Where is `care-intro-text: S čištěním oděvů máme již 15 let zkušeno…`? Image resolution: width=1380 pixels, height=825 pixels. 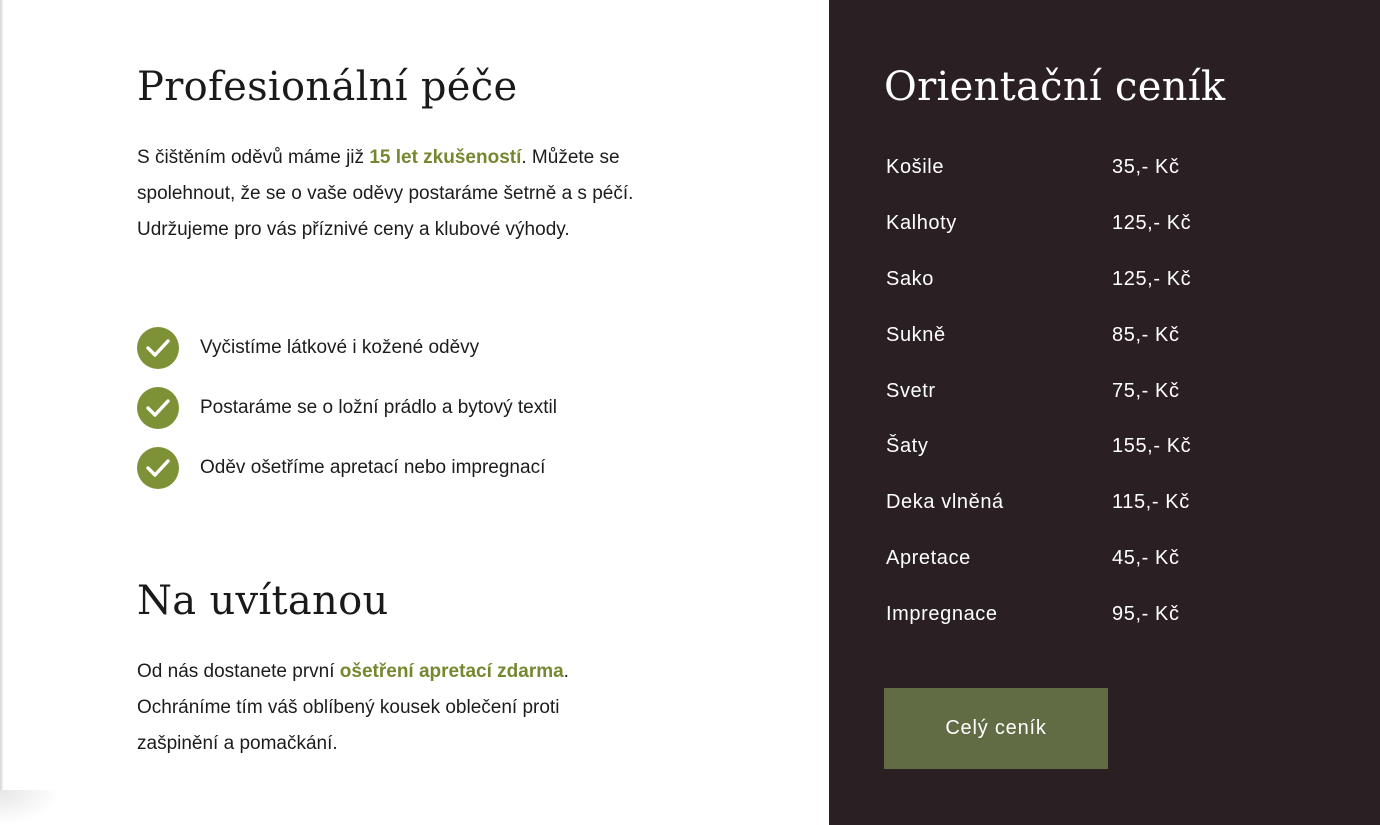 care-intro-text: S čištěním oděvů máme již 15 let zkušeno… is located at coordinates (387, 194).